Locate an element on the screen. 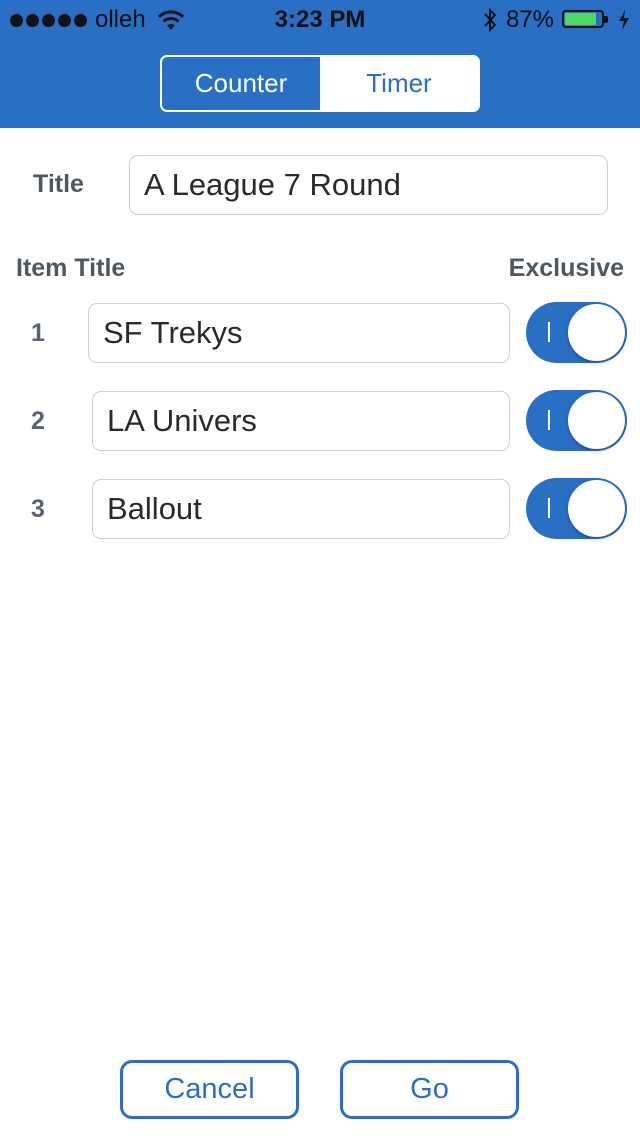 The image size is (640, 1136). item-number: 3 is located at coordinates (38, 509).